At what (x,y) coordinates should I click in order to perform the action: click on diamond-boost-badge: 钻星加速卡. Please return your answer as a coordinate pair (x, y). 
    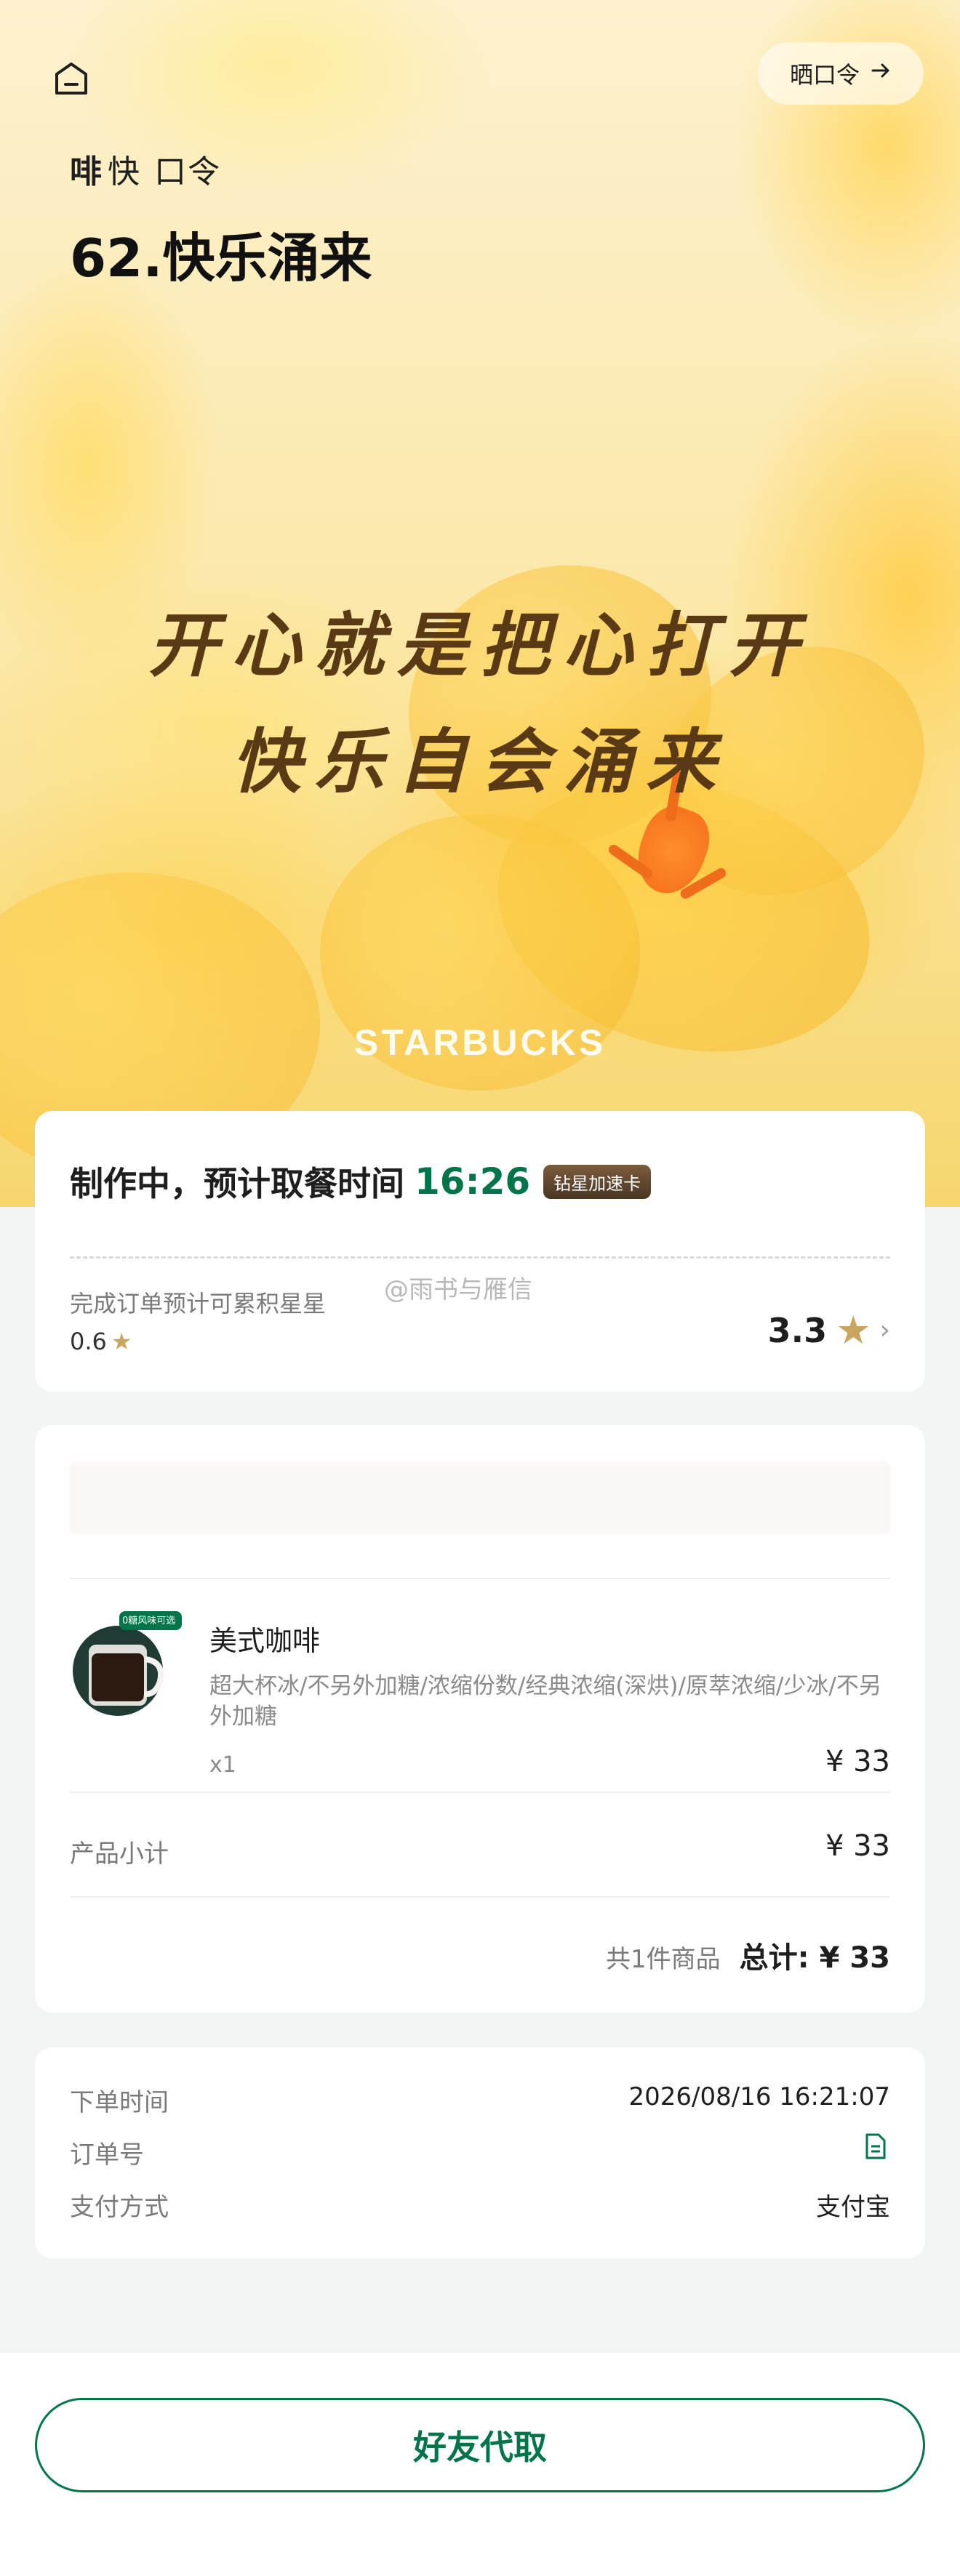
    Looking at the image, I should click on (597, 1181).